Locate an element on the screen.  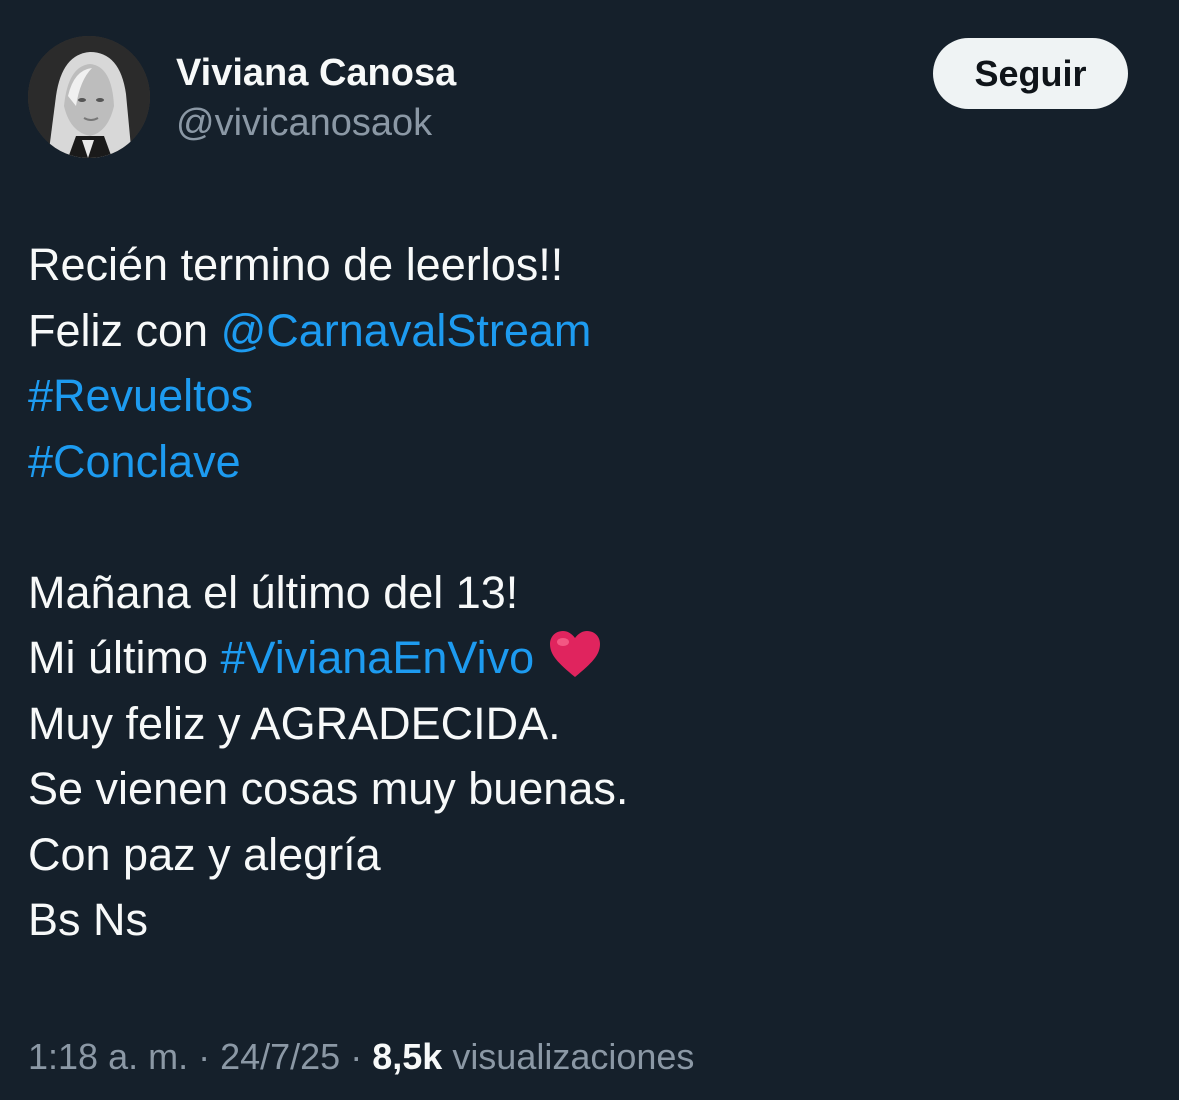
tweet-line: Muy feliz y AGRADECIDA. is located at coordinates (294, 723).